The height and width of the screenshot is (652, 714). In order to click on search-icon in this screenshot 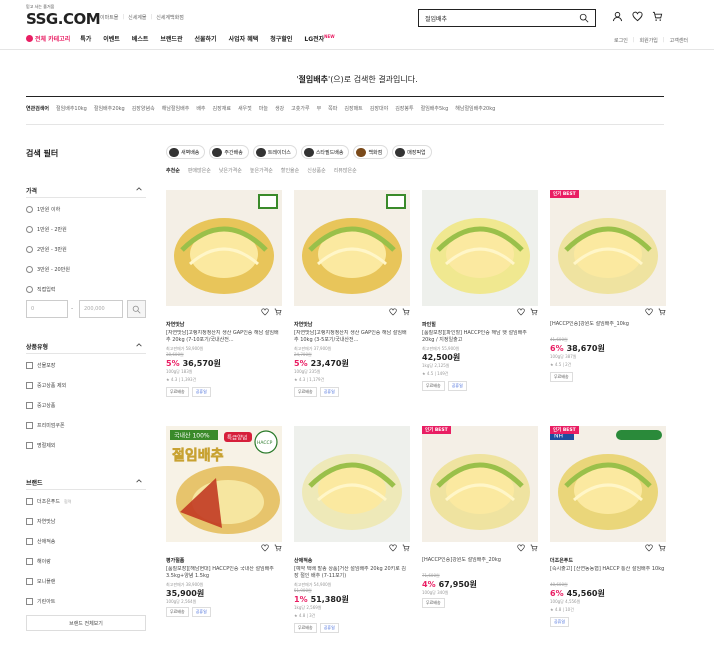, I will do `click(584, 18)`.